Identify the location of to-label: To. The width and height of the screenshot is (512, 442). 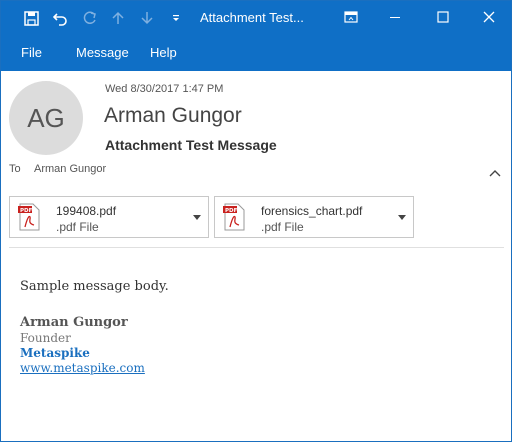
(15, 169).